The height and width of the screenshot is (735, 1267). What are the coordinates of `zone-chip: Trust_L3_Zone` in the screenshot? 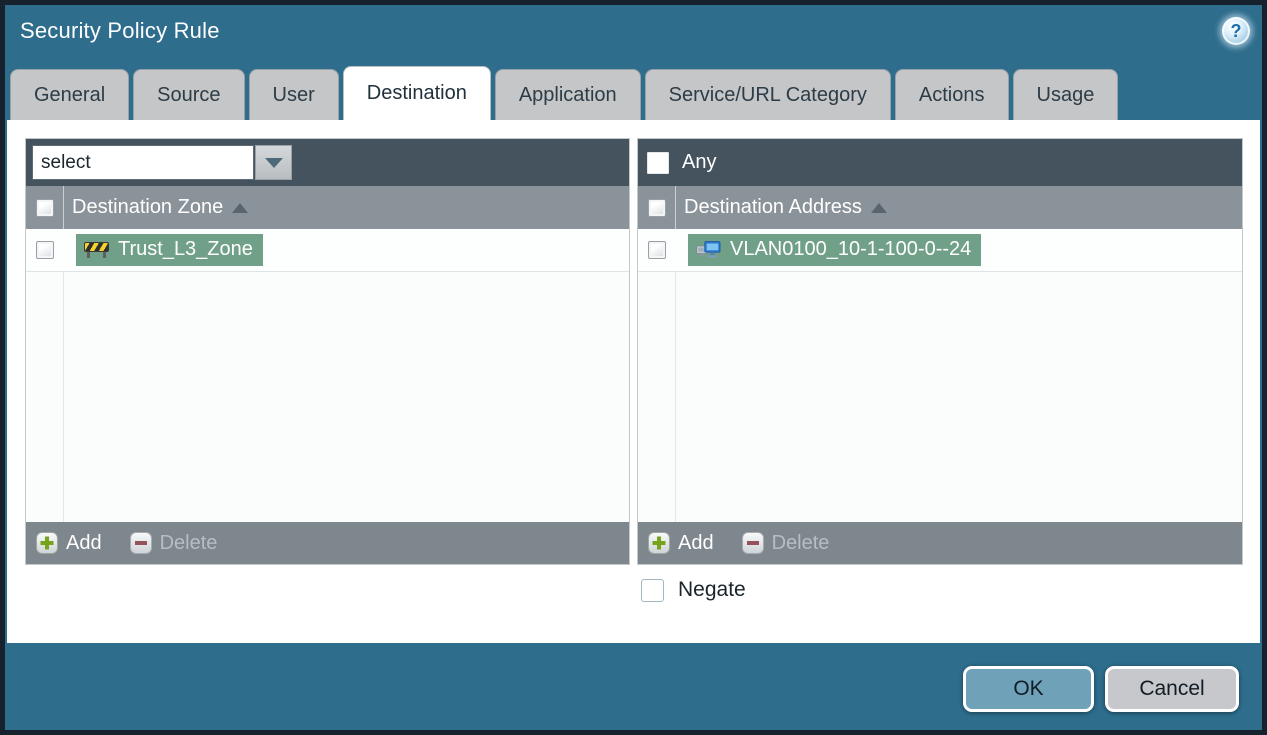 It's located at (169, 250).